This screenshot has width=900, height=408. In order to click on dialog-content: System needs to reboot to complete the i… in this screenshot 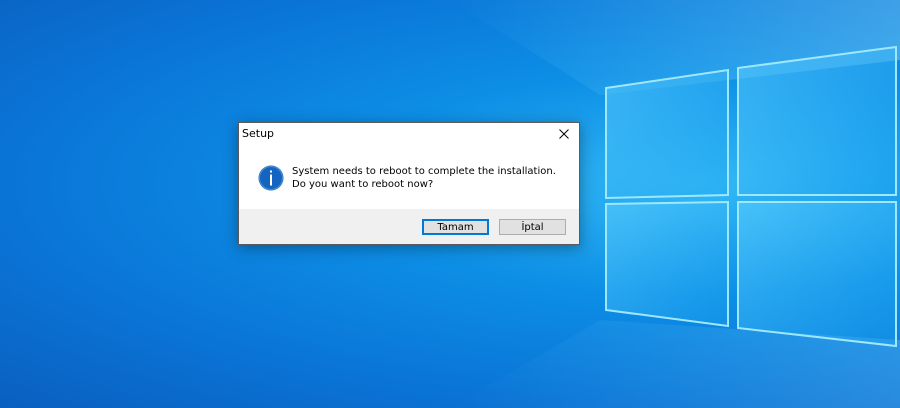, I will do `click(409, 177)`.